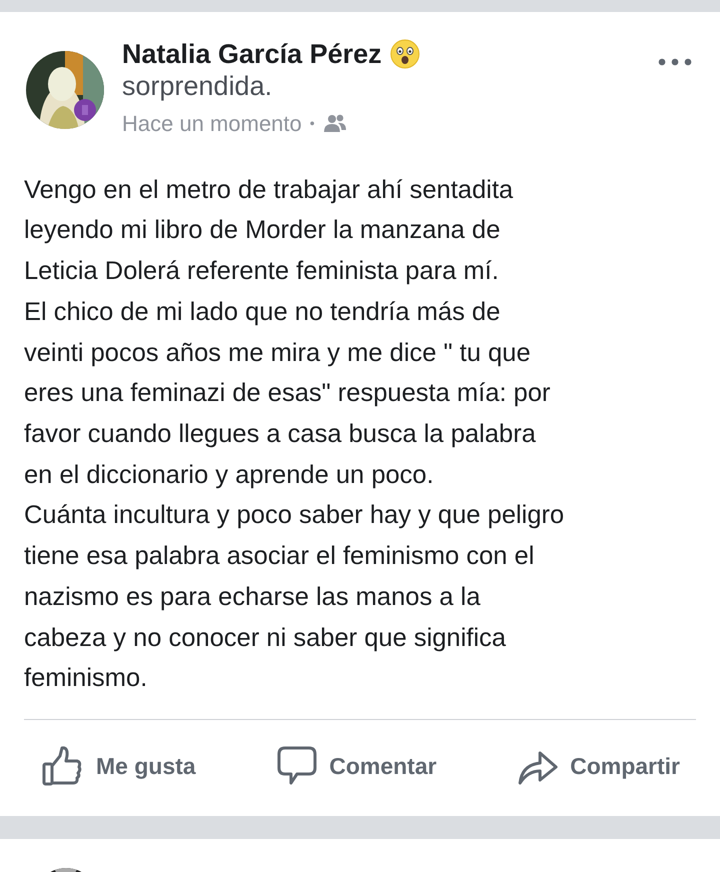 The width and height of the screenshot is (720, 872). I want to click on share-button: Compartir, so click(599, 765).